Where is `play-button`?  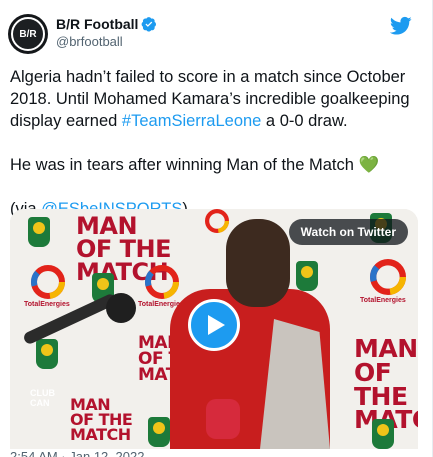 play-button is located at coordinates (214, 325).